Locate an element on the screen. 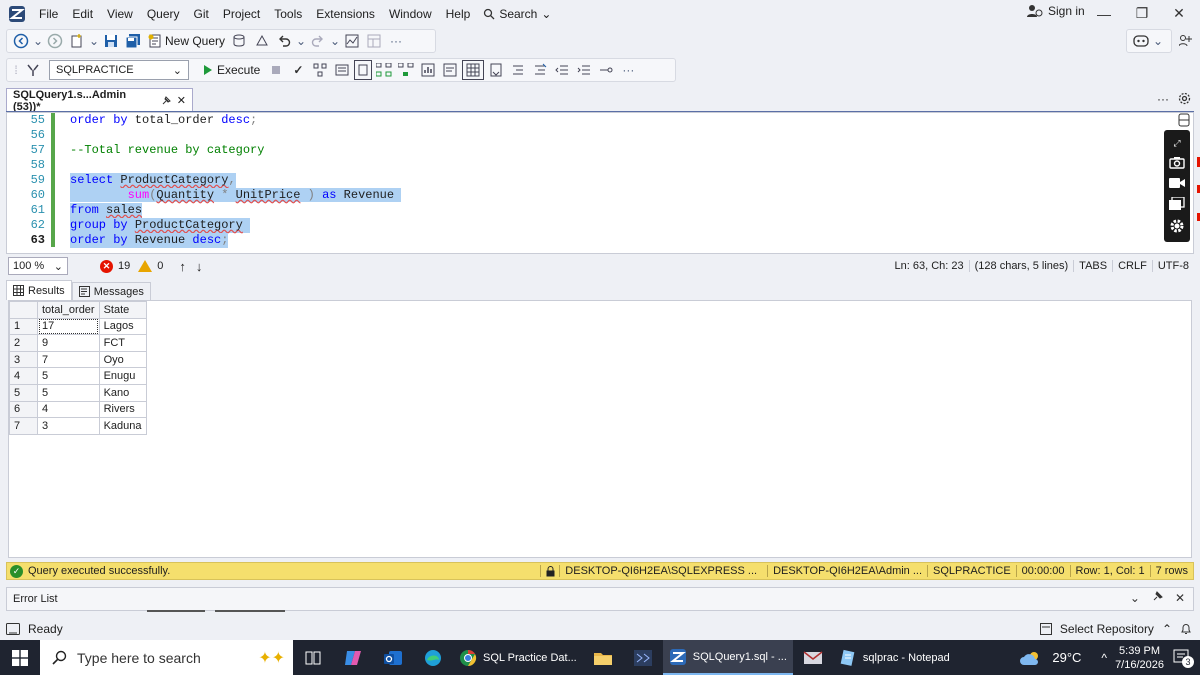 Image resolution: width=1200 pixels, height=675 pixels. tab-overflow-icon: ··· is located at coordinates (1163, 99).